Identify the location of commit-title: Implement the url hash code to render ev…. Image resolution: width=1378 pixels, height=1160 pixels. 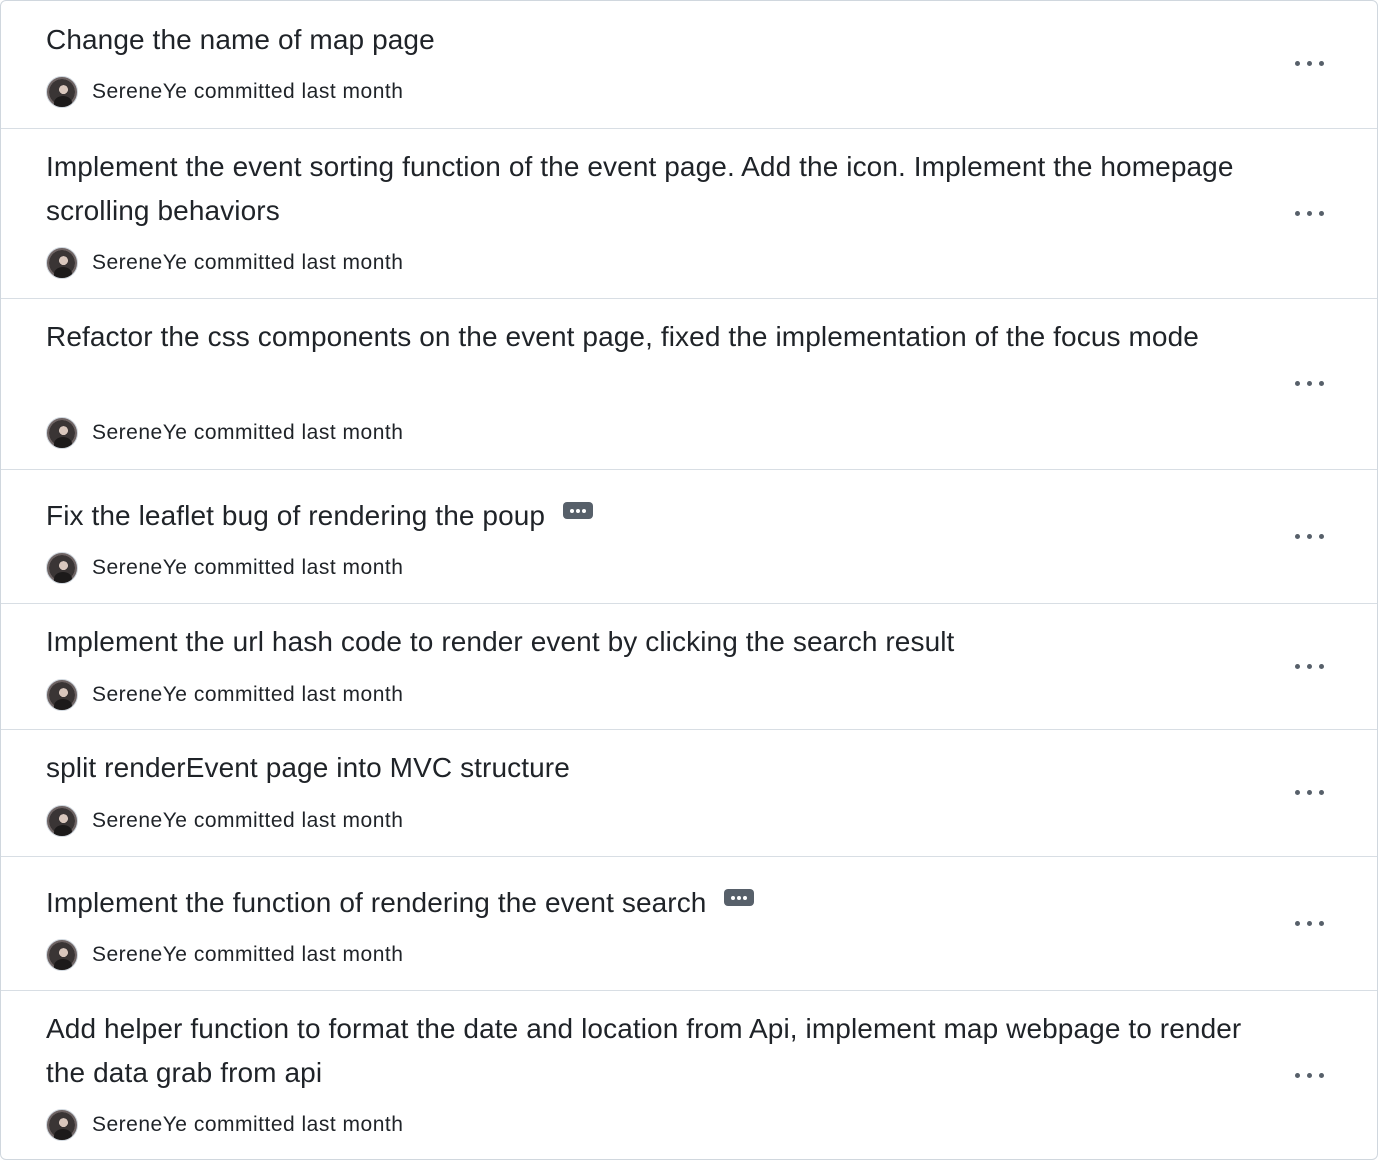
(656, 642).